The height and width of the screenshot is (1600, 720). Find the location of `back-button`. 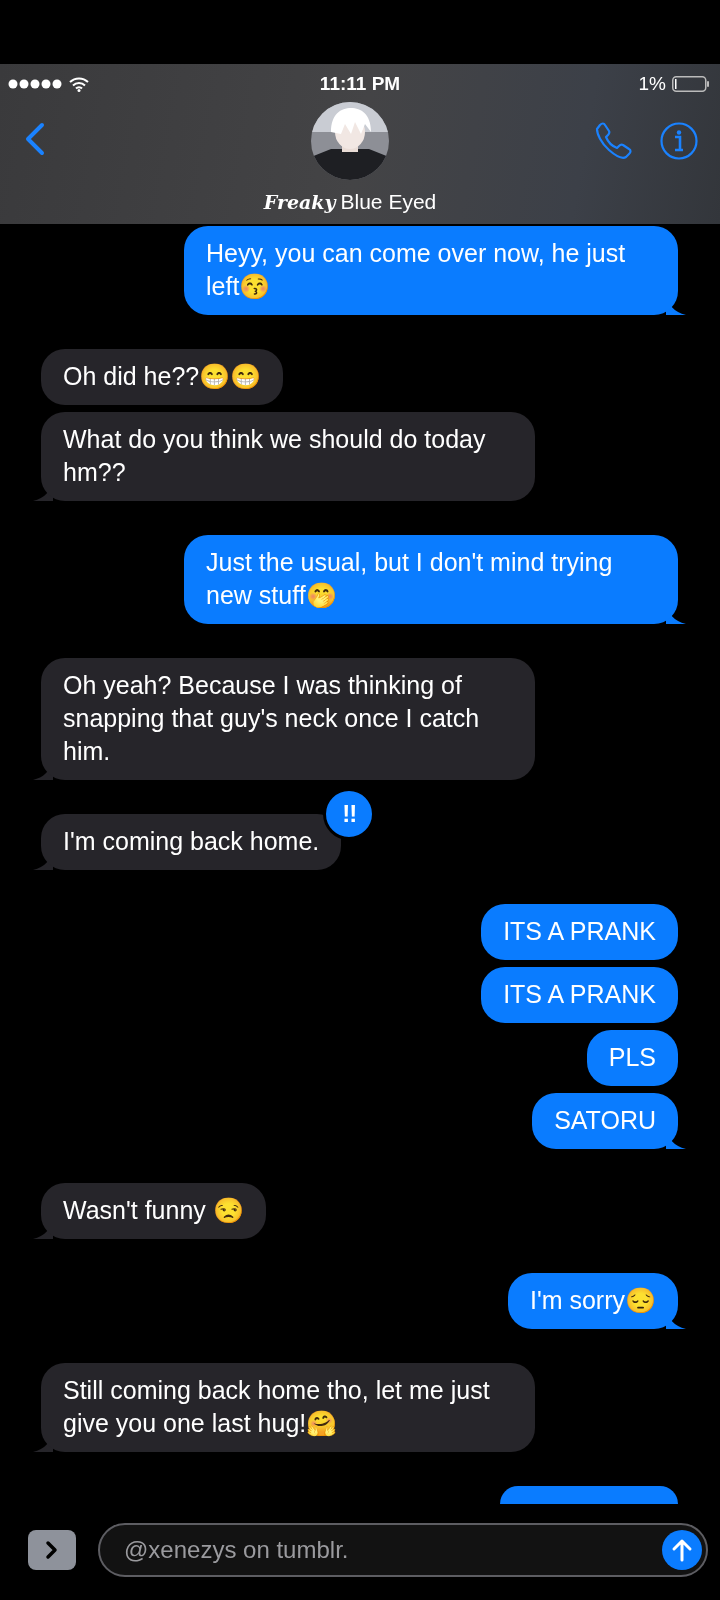

back-button is located at coordinates (35, 139).